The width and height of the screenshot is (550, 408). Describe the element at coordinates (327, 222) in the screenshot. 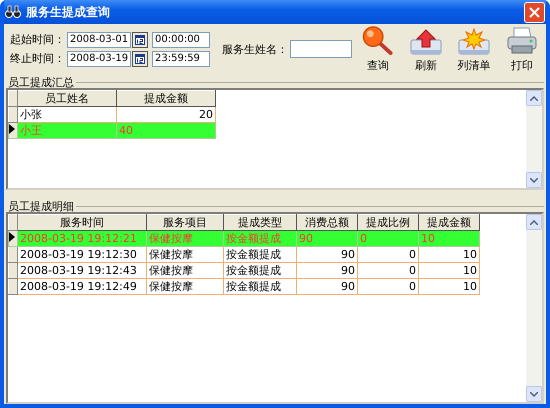

I see `column-header: 消费总额` at that location.